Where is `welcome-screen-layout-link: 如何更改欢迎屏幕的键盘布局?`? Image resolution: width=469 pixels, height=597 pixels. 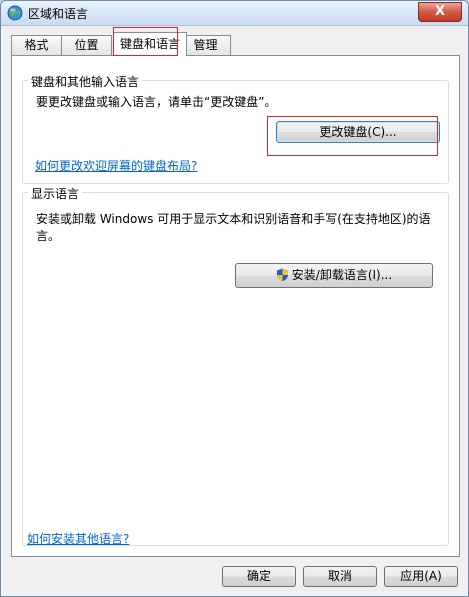
welcome-screen-layout-link: 如何更改欢迎屏幕的键盘布局? is located at coordinates (116, 165).